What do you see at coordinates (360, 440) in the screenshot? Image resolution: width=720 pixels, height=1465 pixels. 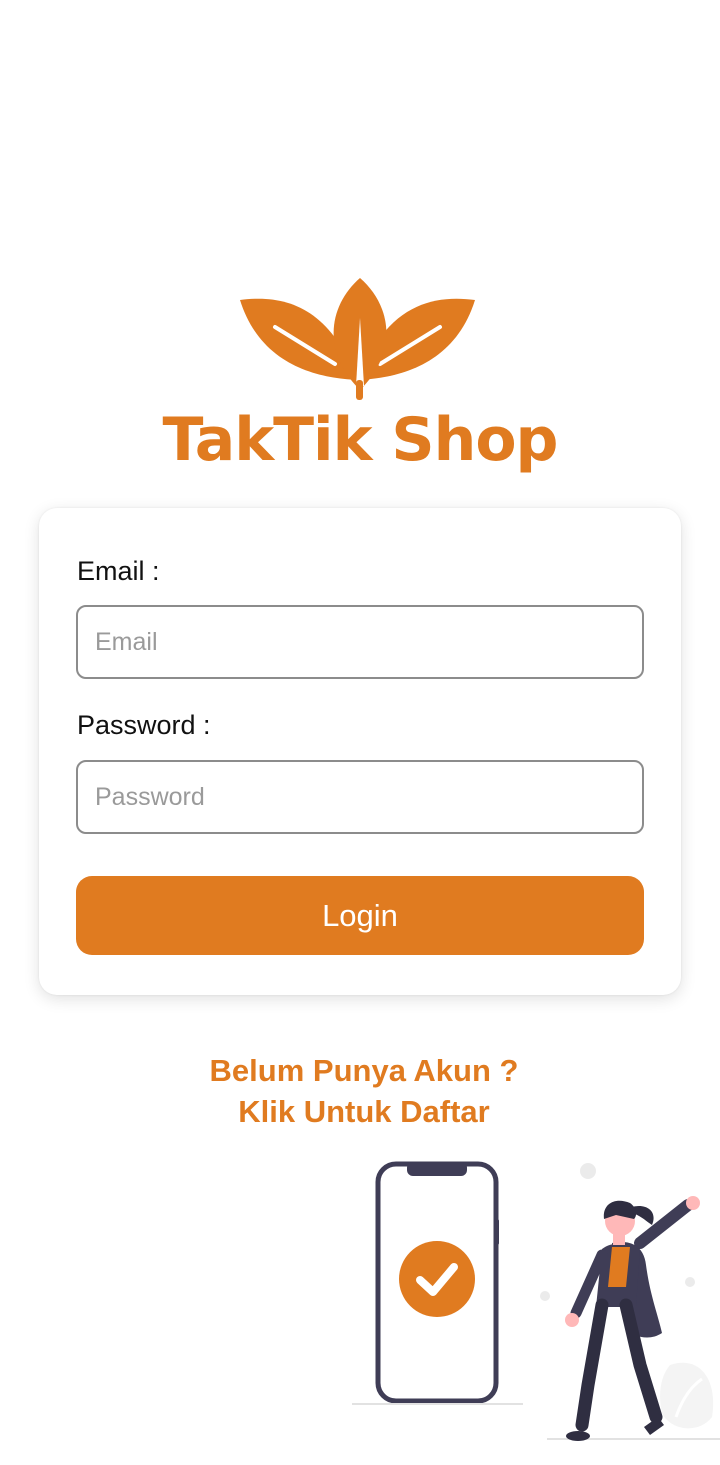 I see `brand-name: TakTik Shop` at bounding box center [360, 440].